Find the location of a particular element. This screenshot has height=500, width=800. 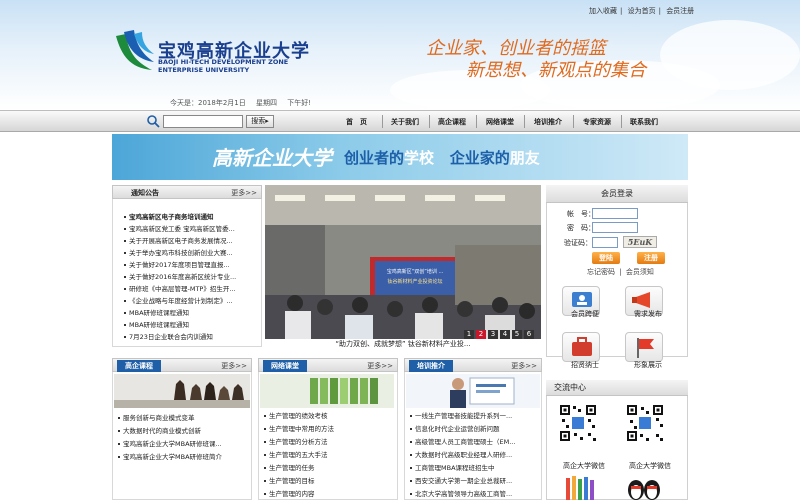

qq-penguin-icon is located at coordinates (644, 487).